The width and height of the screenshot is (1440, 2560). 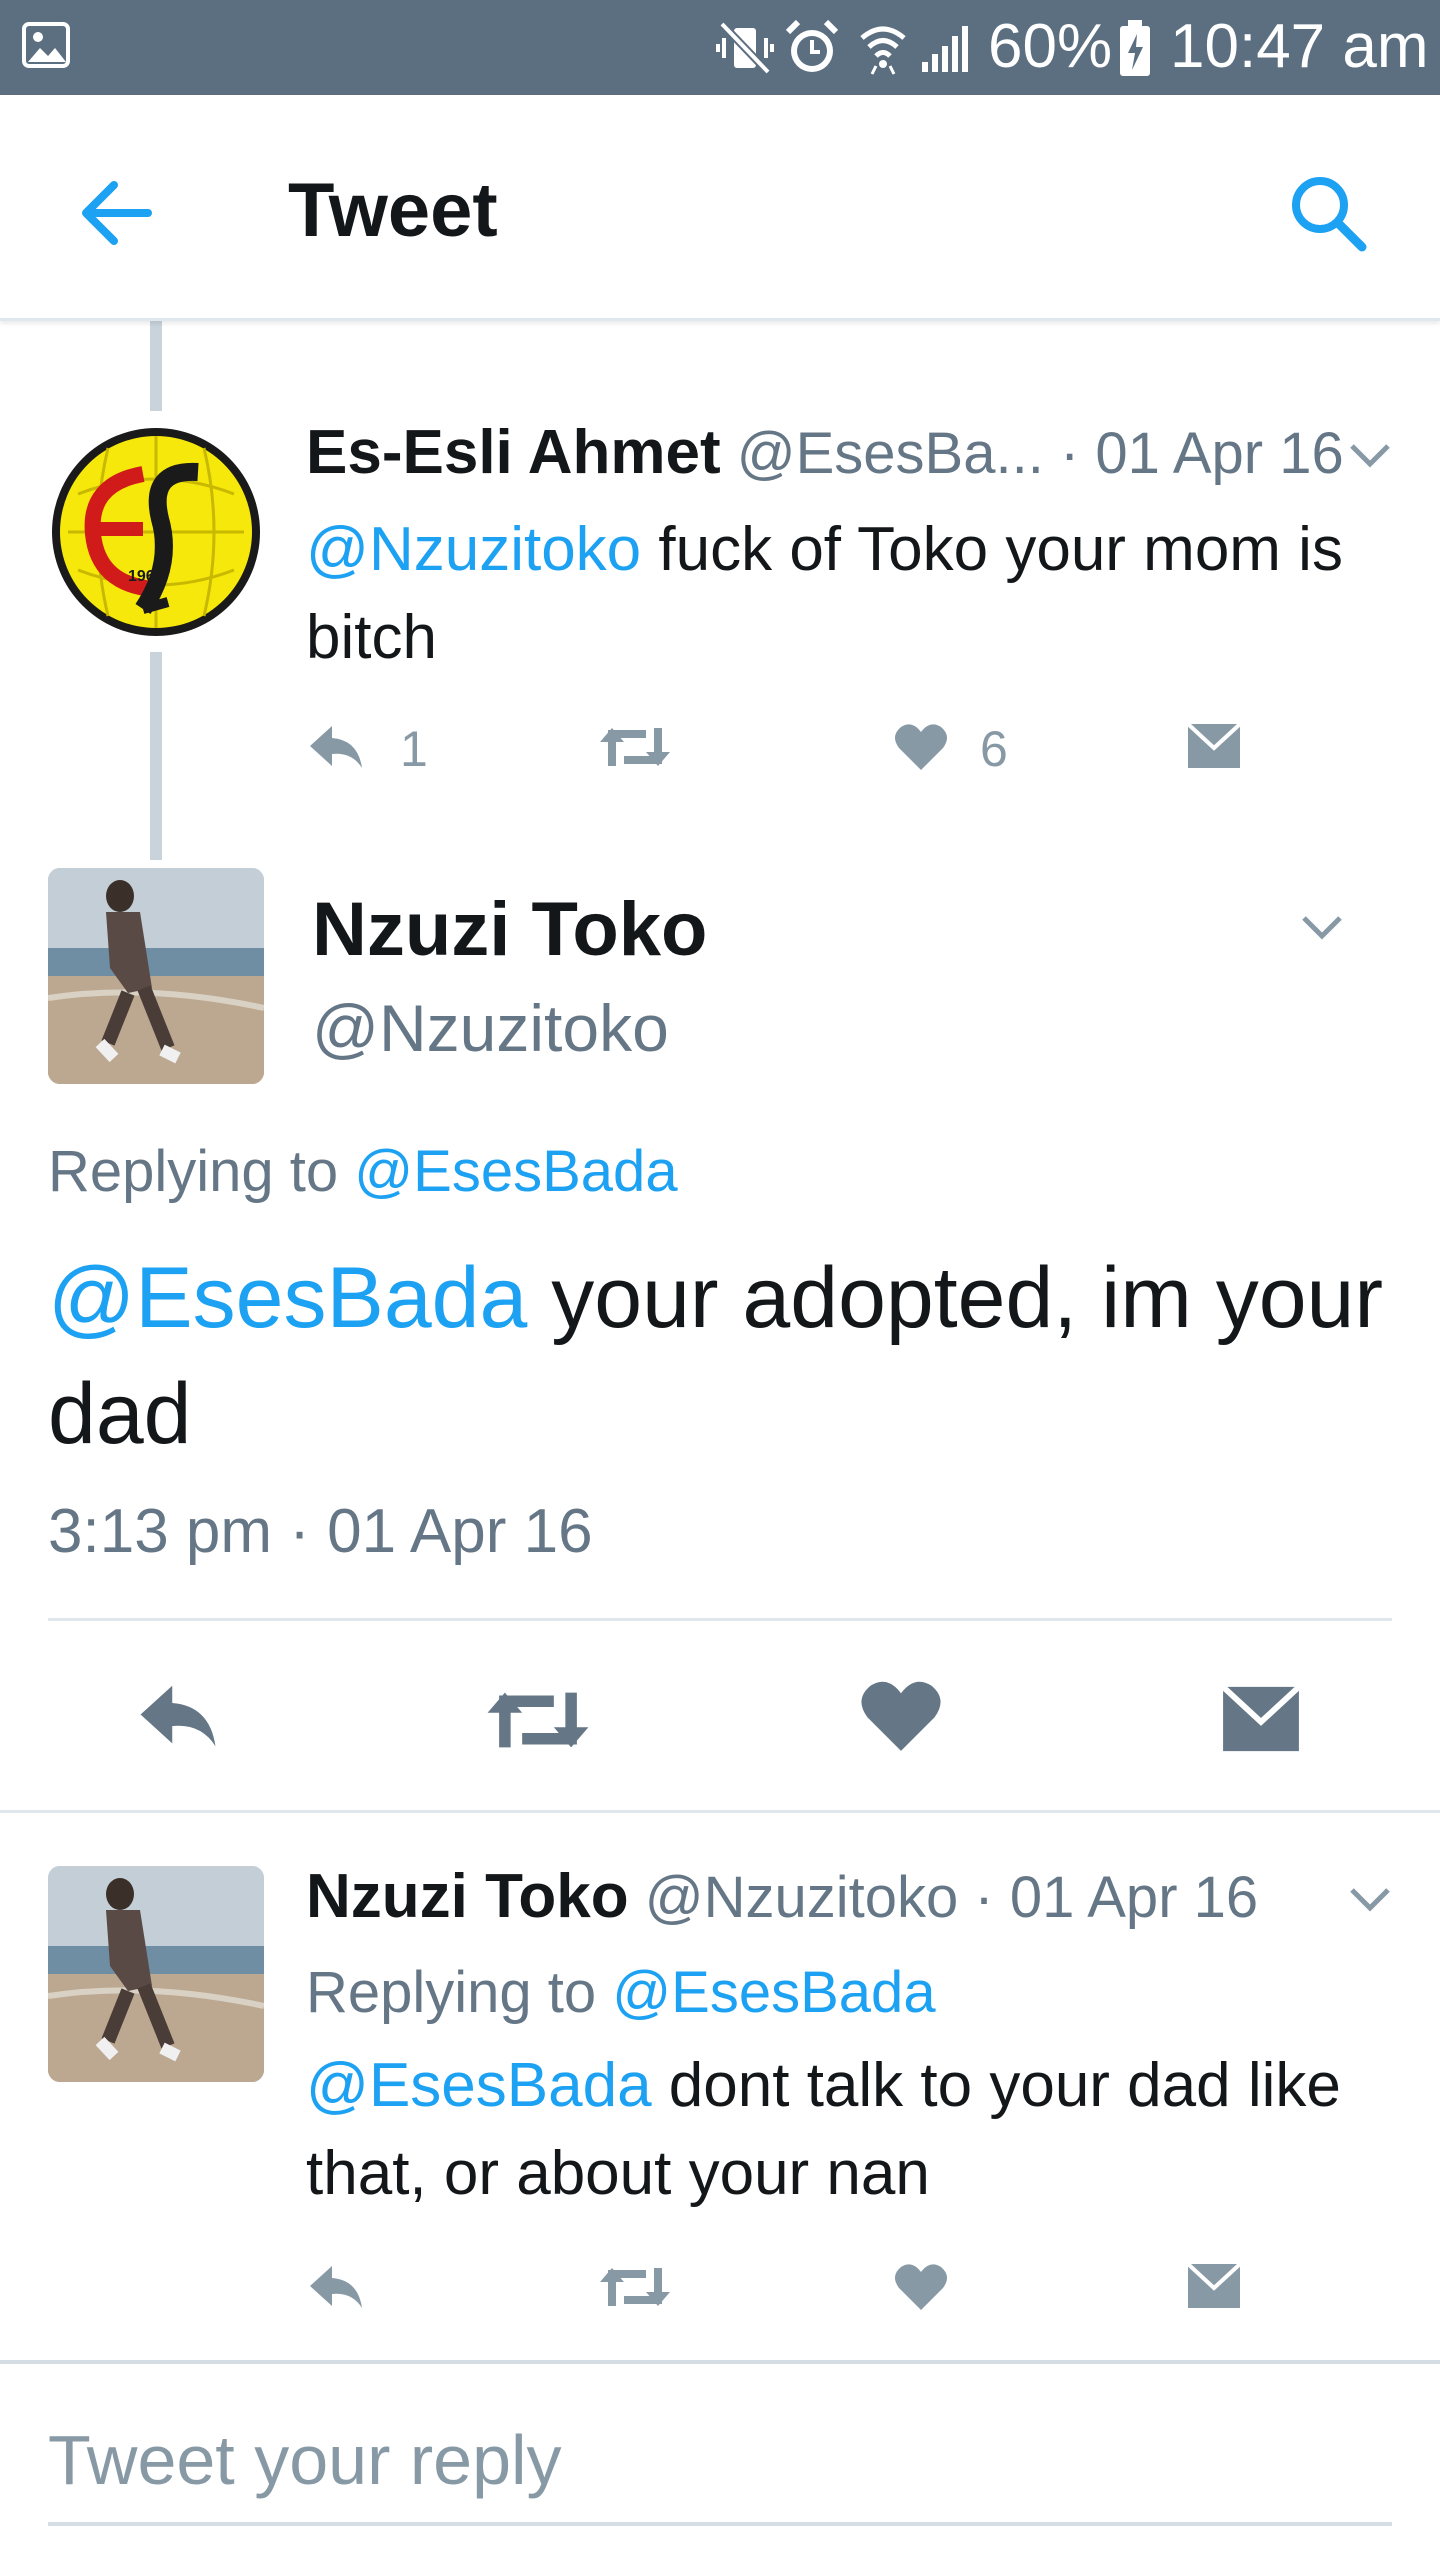 I want to click on search-button, so click(x=1329, y=214).